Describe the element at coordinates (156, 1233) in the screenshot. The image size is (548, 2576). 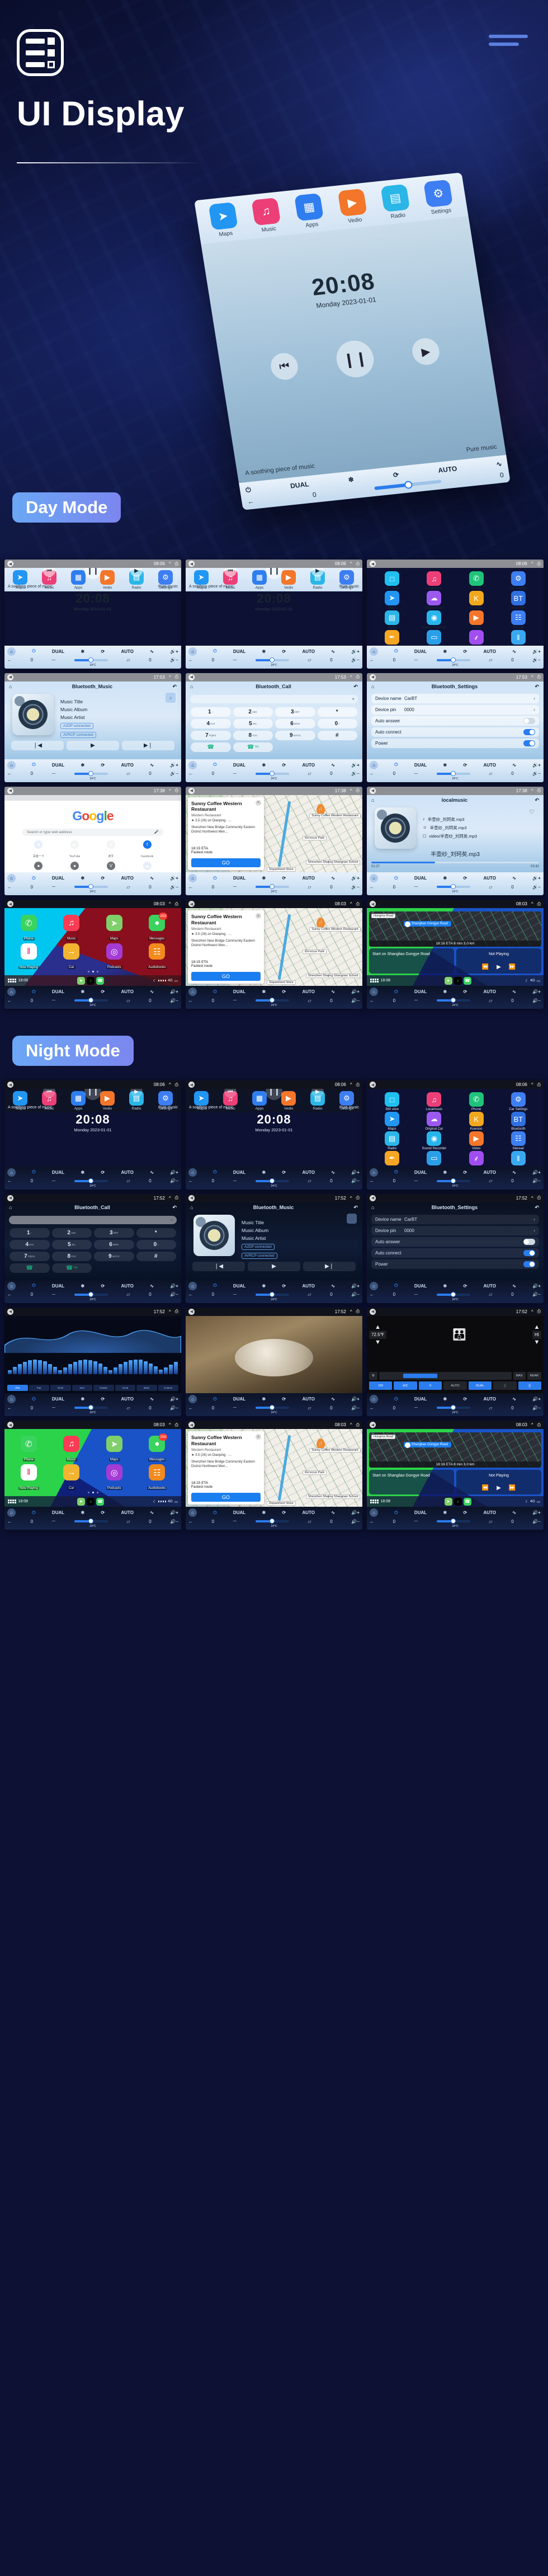
I see `dial-key-*: *` at that location.